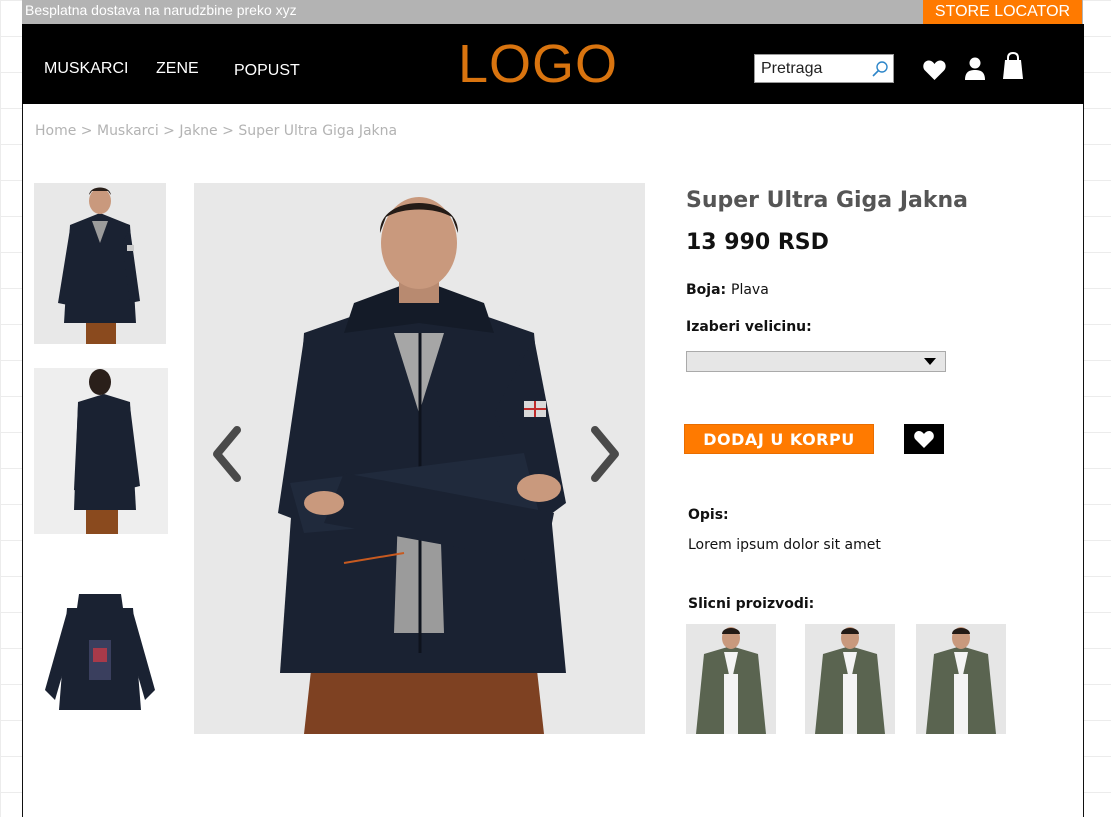  Describe the element at coordinates (751, 604) in the screenshot. I see `similar-products-label: Slicni proizvodi:` at that location.